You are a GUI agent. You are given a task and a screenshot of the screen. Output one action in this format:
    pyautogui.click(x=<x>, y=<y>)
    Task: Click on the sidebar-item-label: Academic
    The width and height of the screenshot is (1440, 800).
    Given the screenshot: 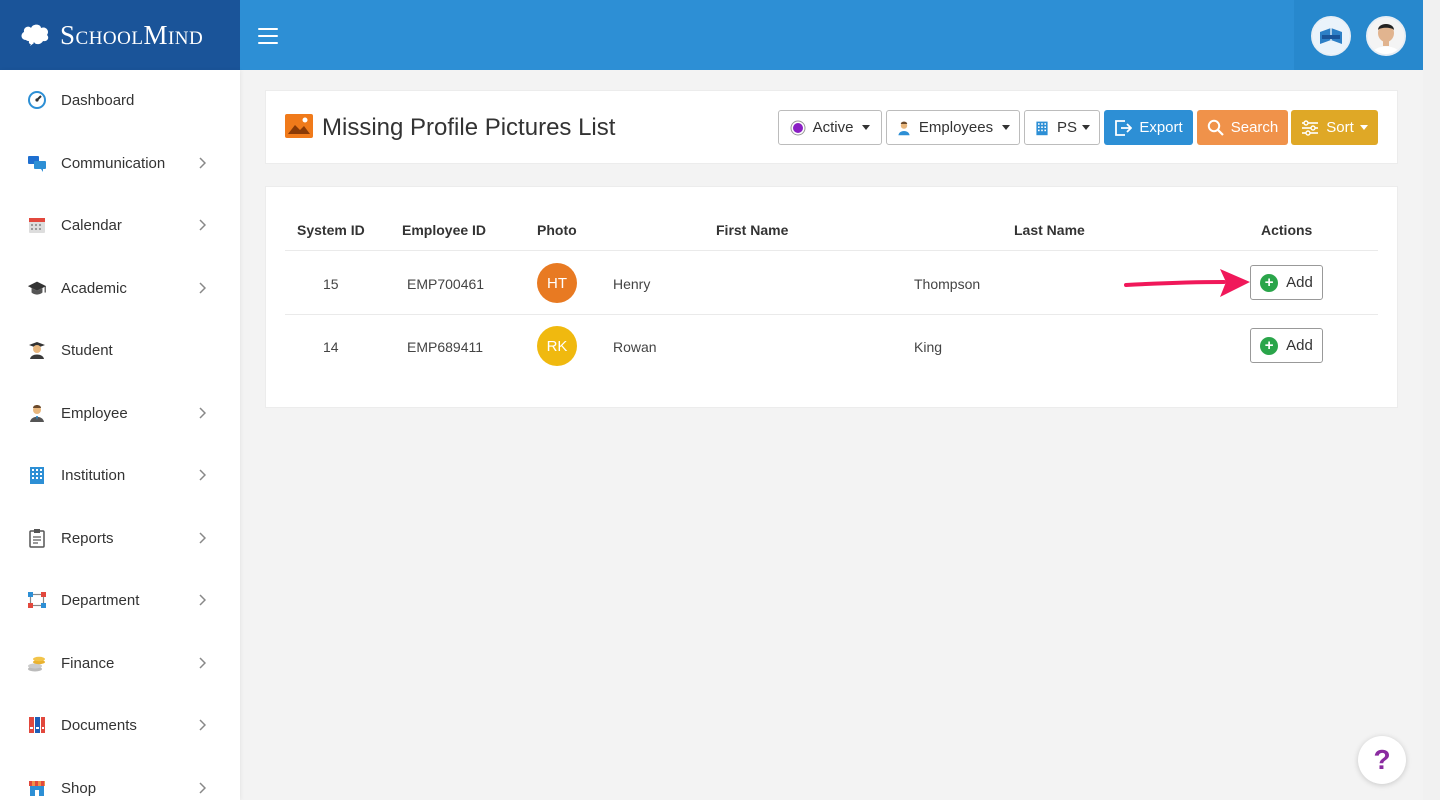 What is the action you would take?
    pyautogui.click(x=94, y=288)
    